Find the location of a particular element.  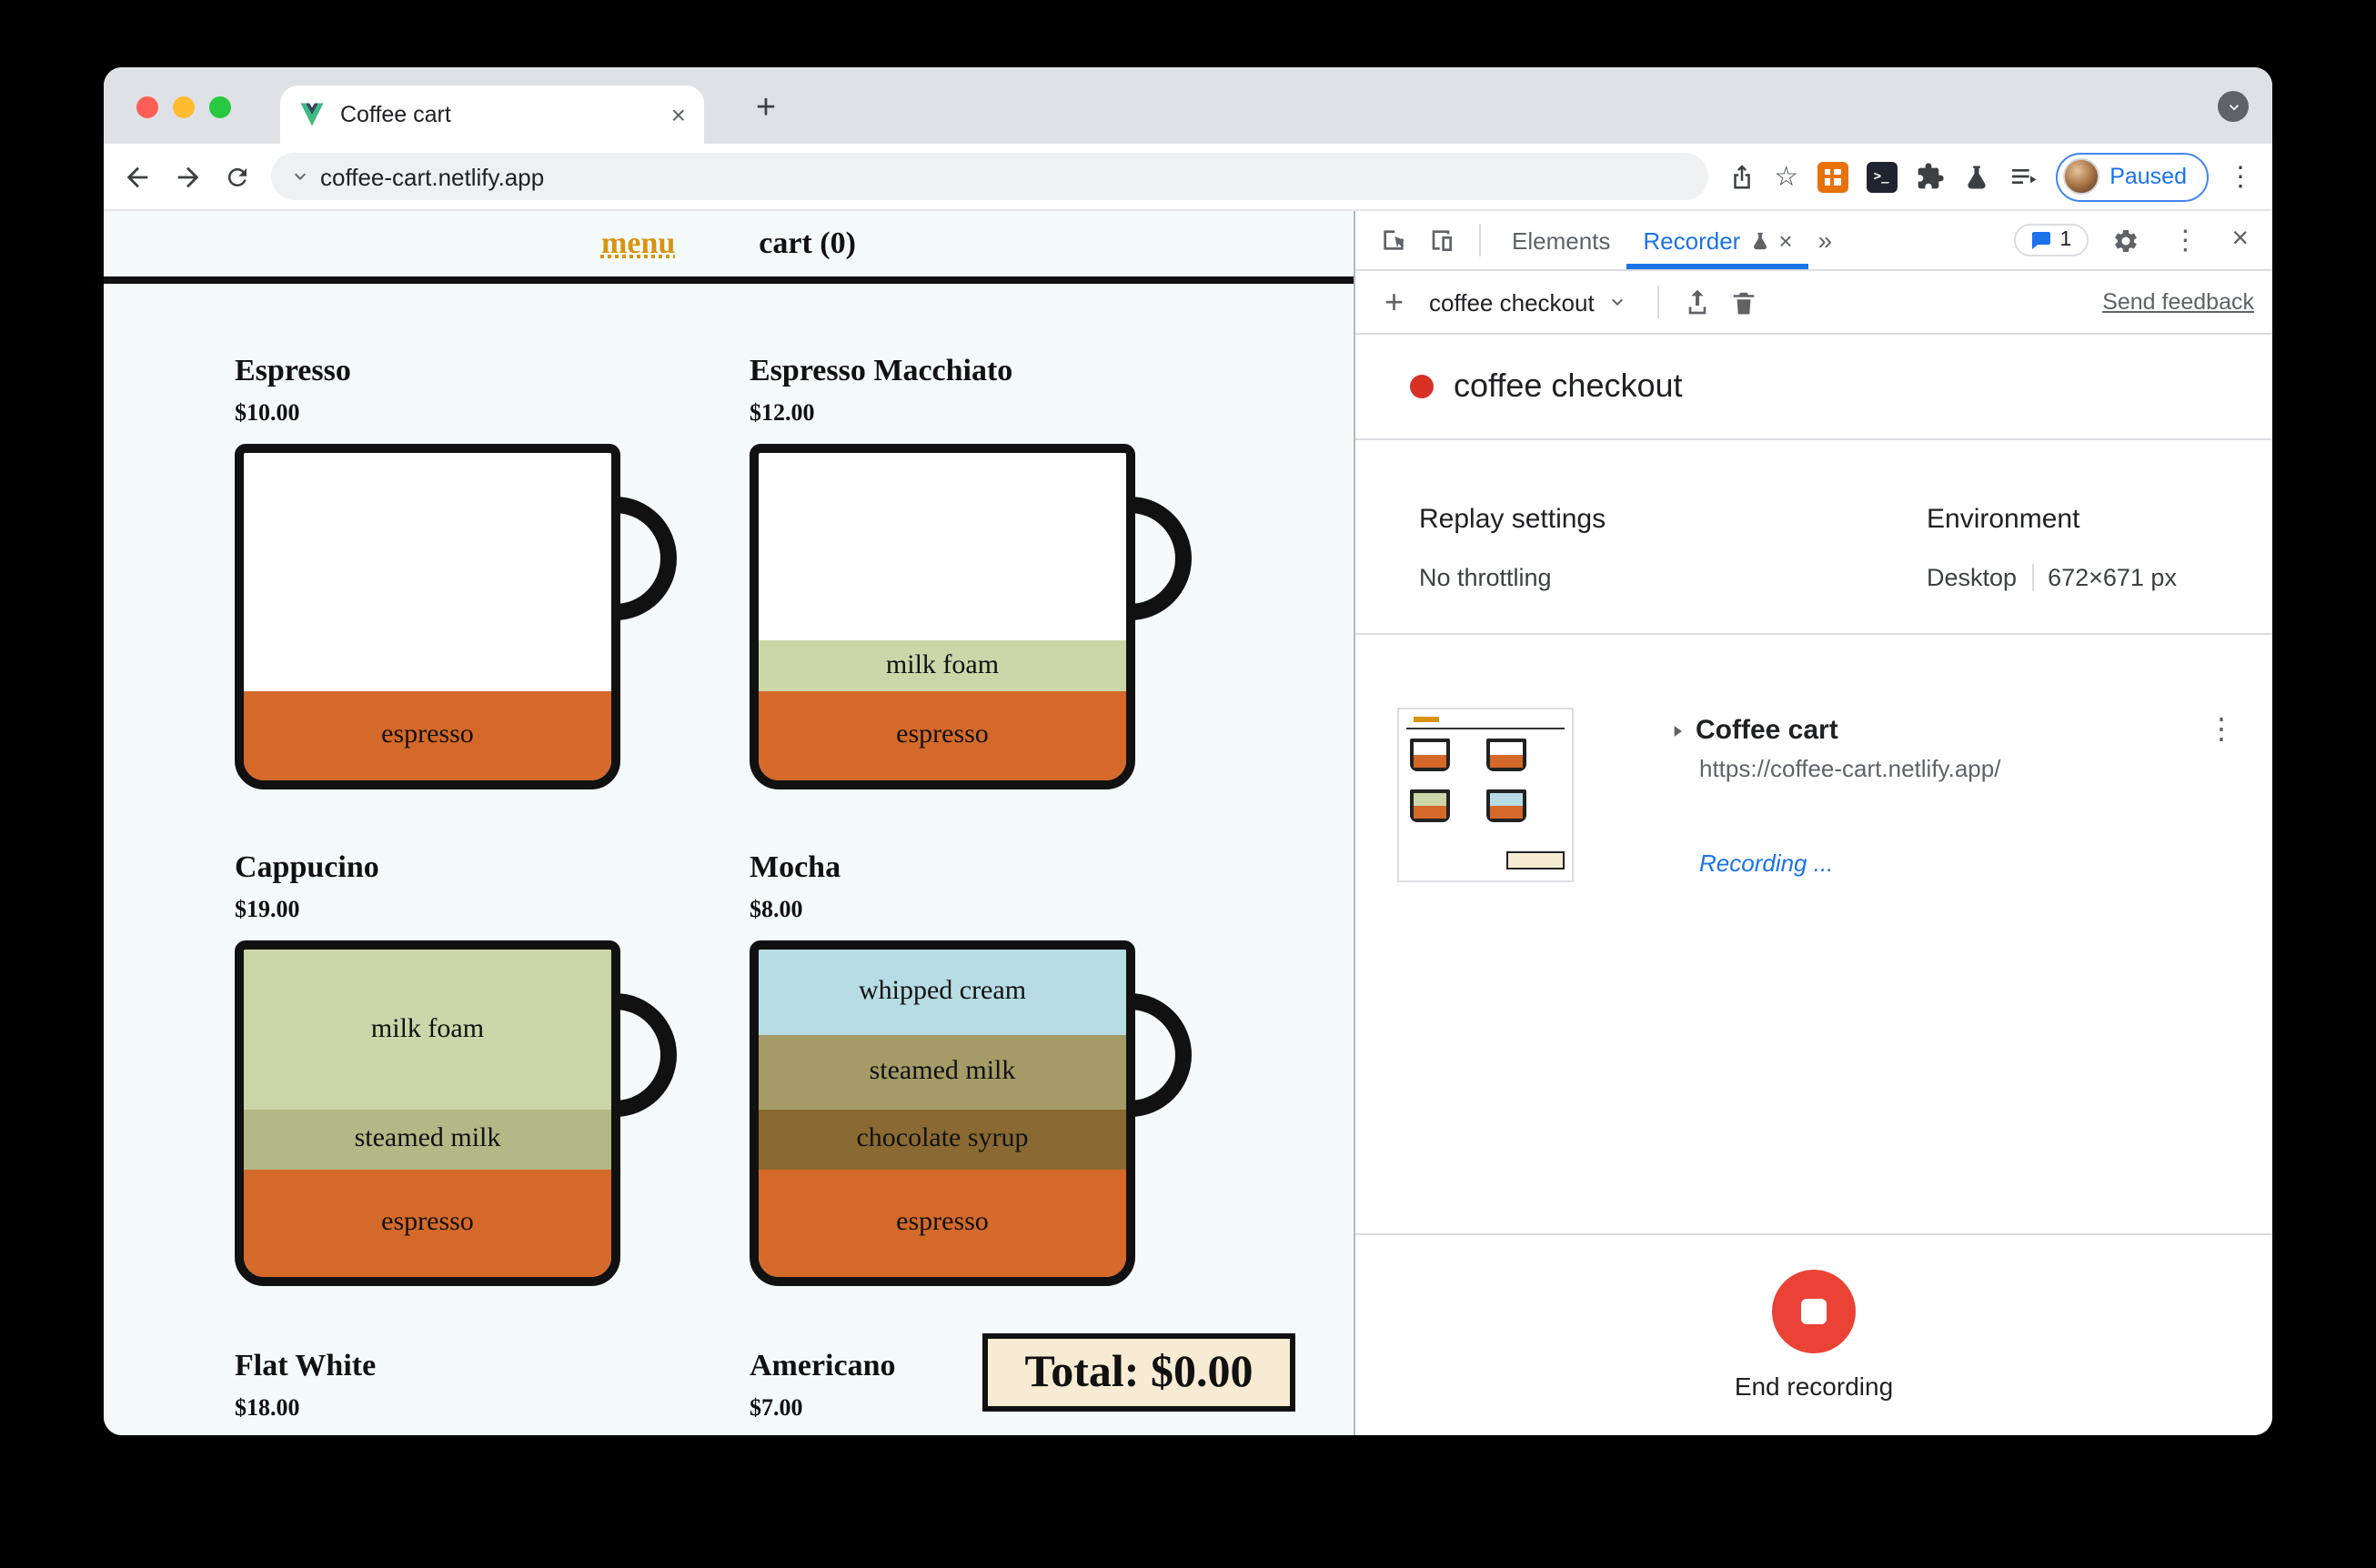

close-window-button is located at coordinates (147, 107).